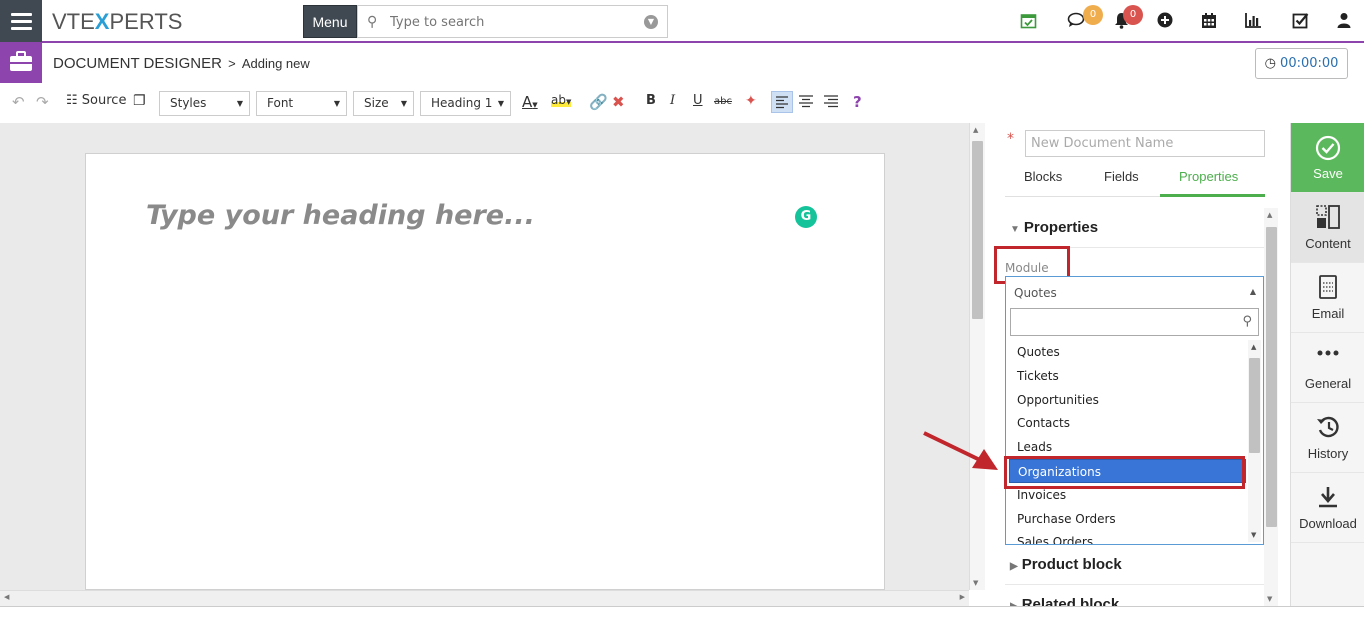 The height and width of the screenshot is (629, 1364). What do you see at coordinates (1344, 22) in the screenshot?
I see `user-profile-icon` at bounding box center [1344, 22].